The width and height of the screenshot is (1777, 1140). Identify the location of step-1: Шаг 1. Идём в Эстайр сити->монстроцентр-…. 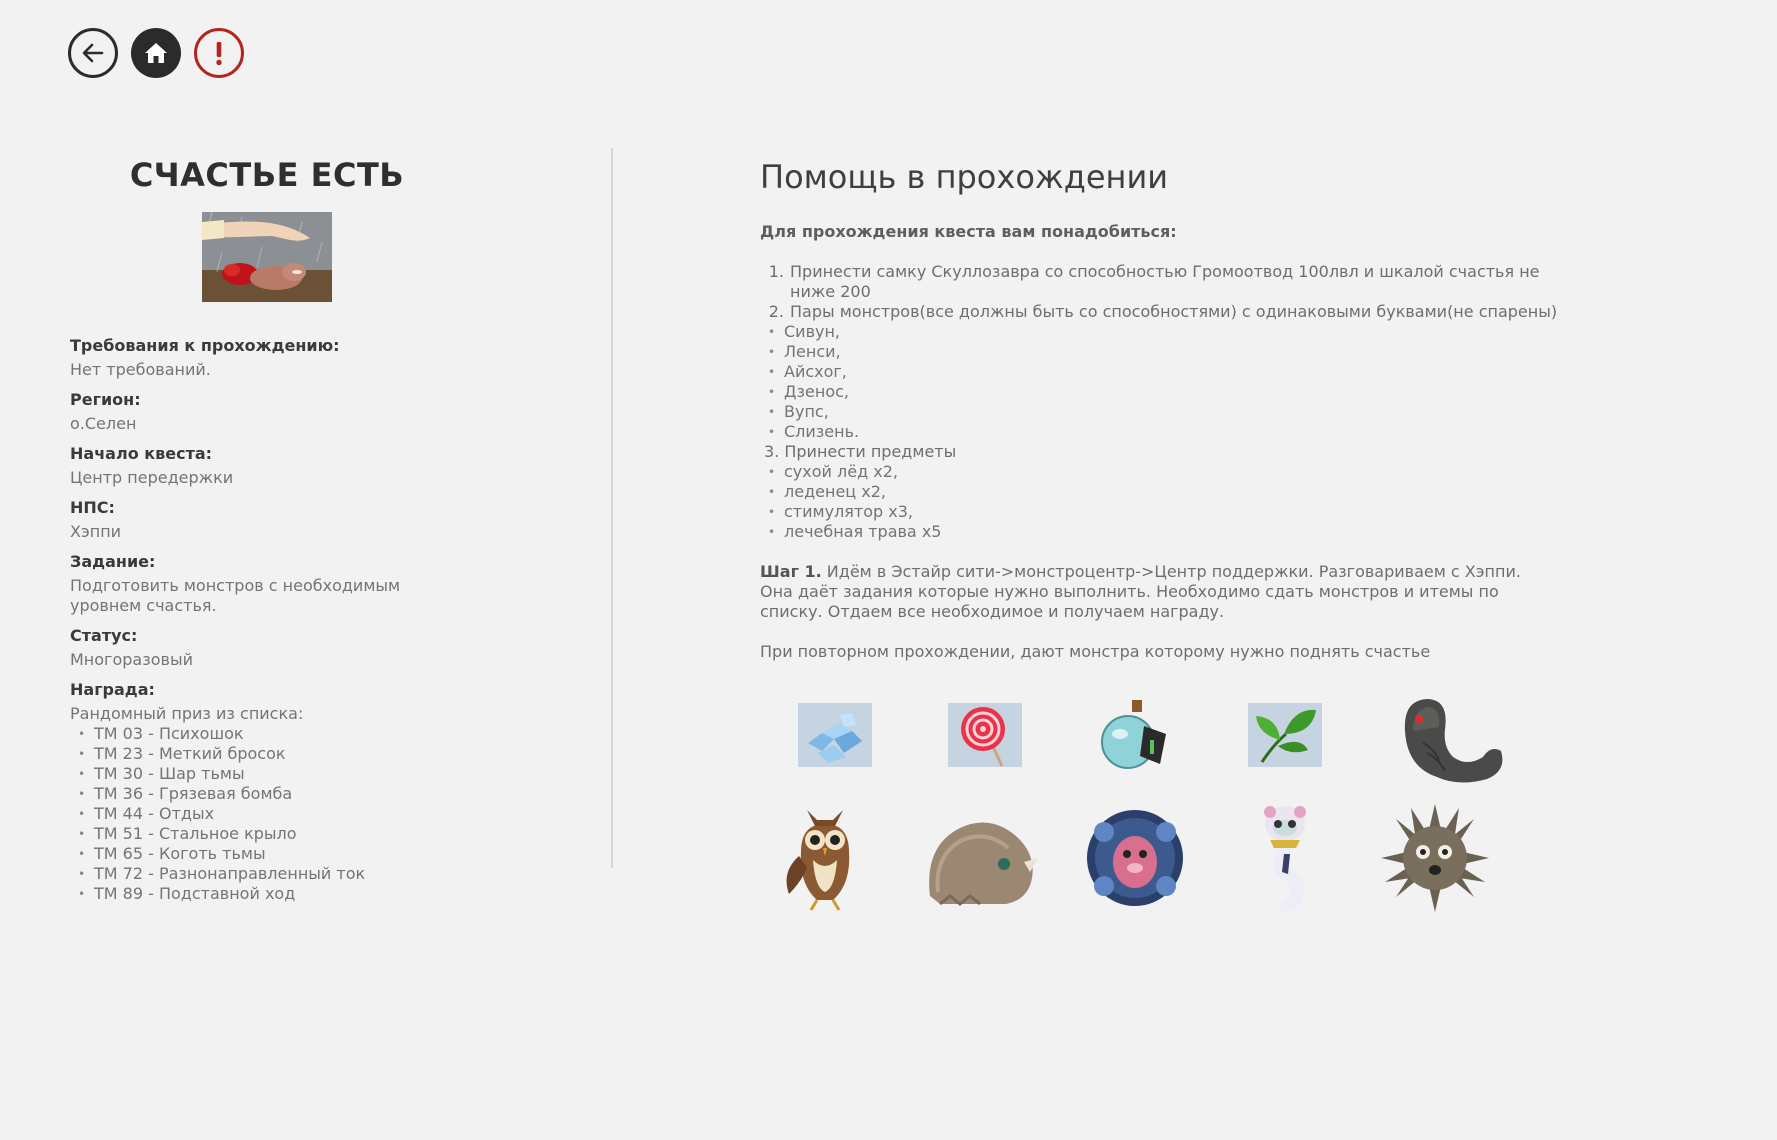
(1155, 592).